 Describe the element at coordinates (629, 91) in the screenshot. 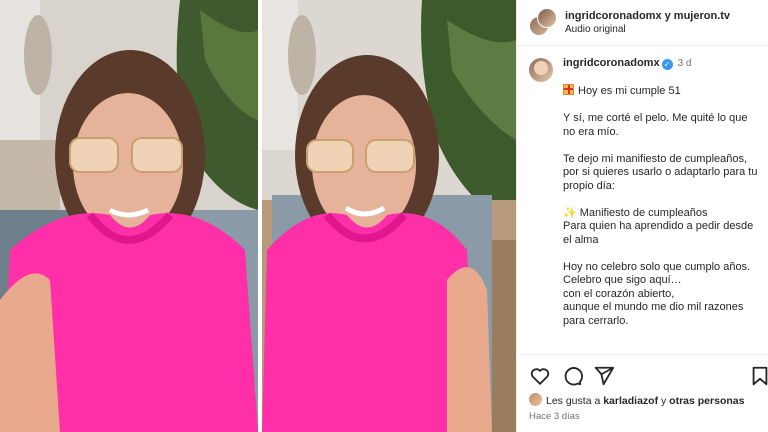

I see `caption-text: Hoy es mi cumple 51` at that location.